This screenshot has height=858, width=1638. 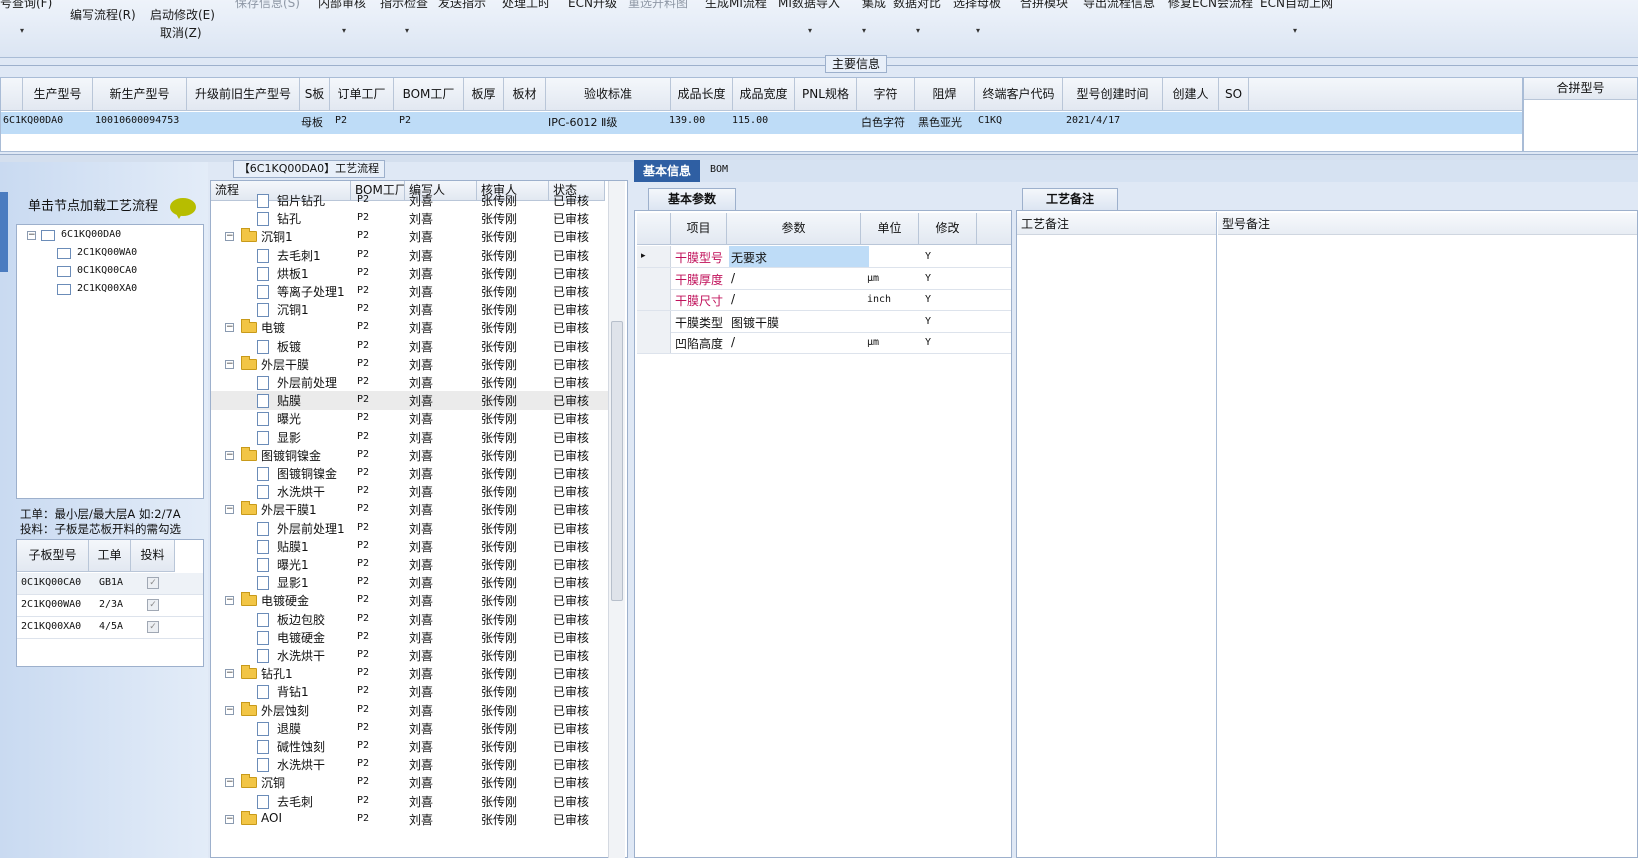 I want to click on column-header-10: 成品宽度, so click(x=764, y=94).